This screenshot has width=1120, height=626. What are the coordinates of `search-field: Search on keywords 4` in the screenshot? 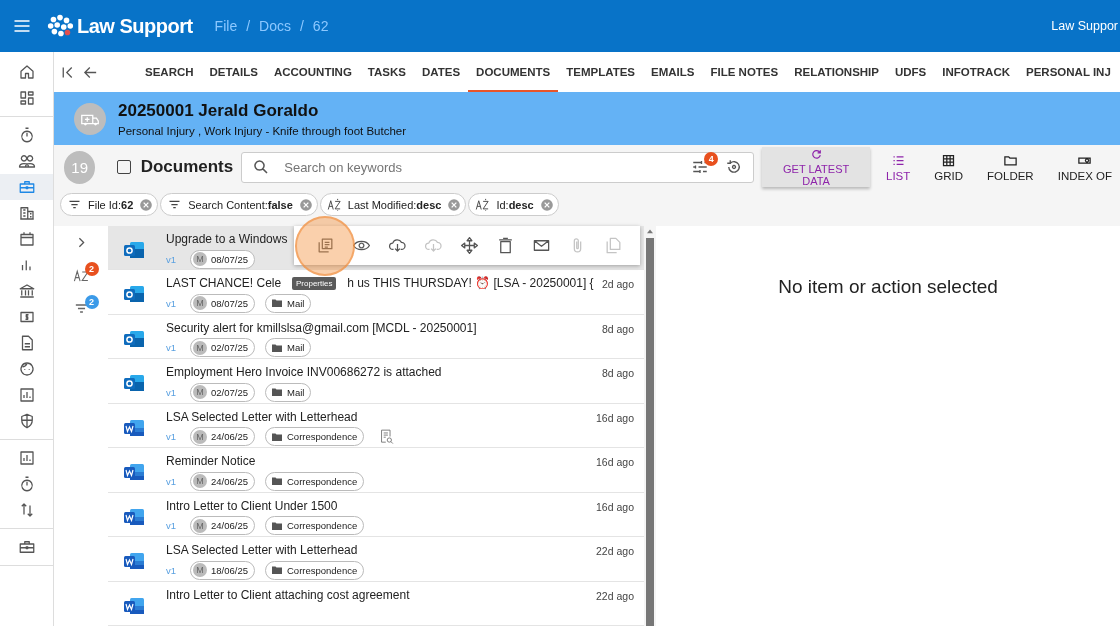 It's located at (498, 167).